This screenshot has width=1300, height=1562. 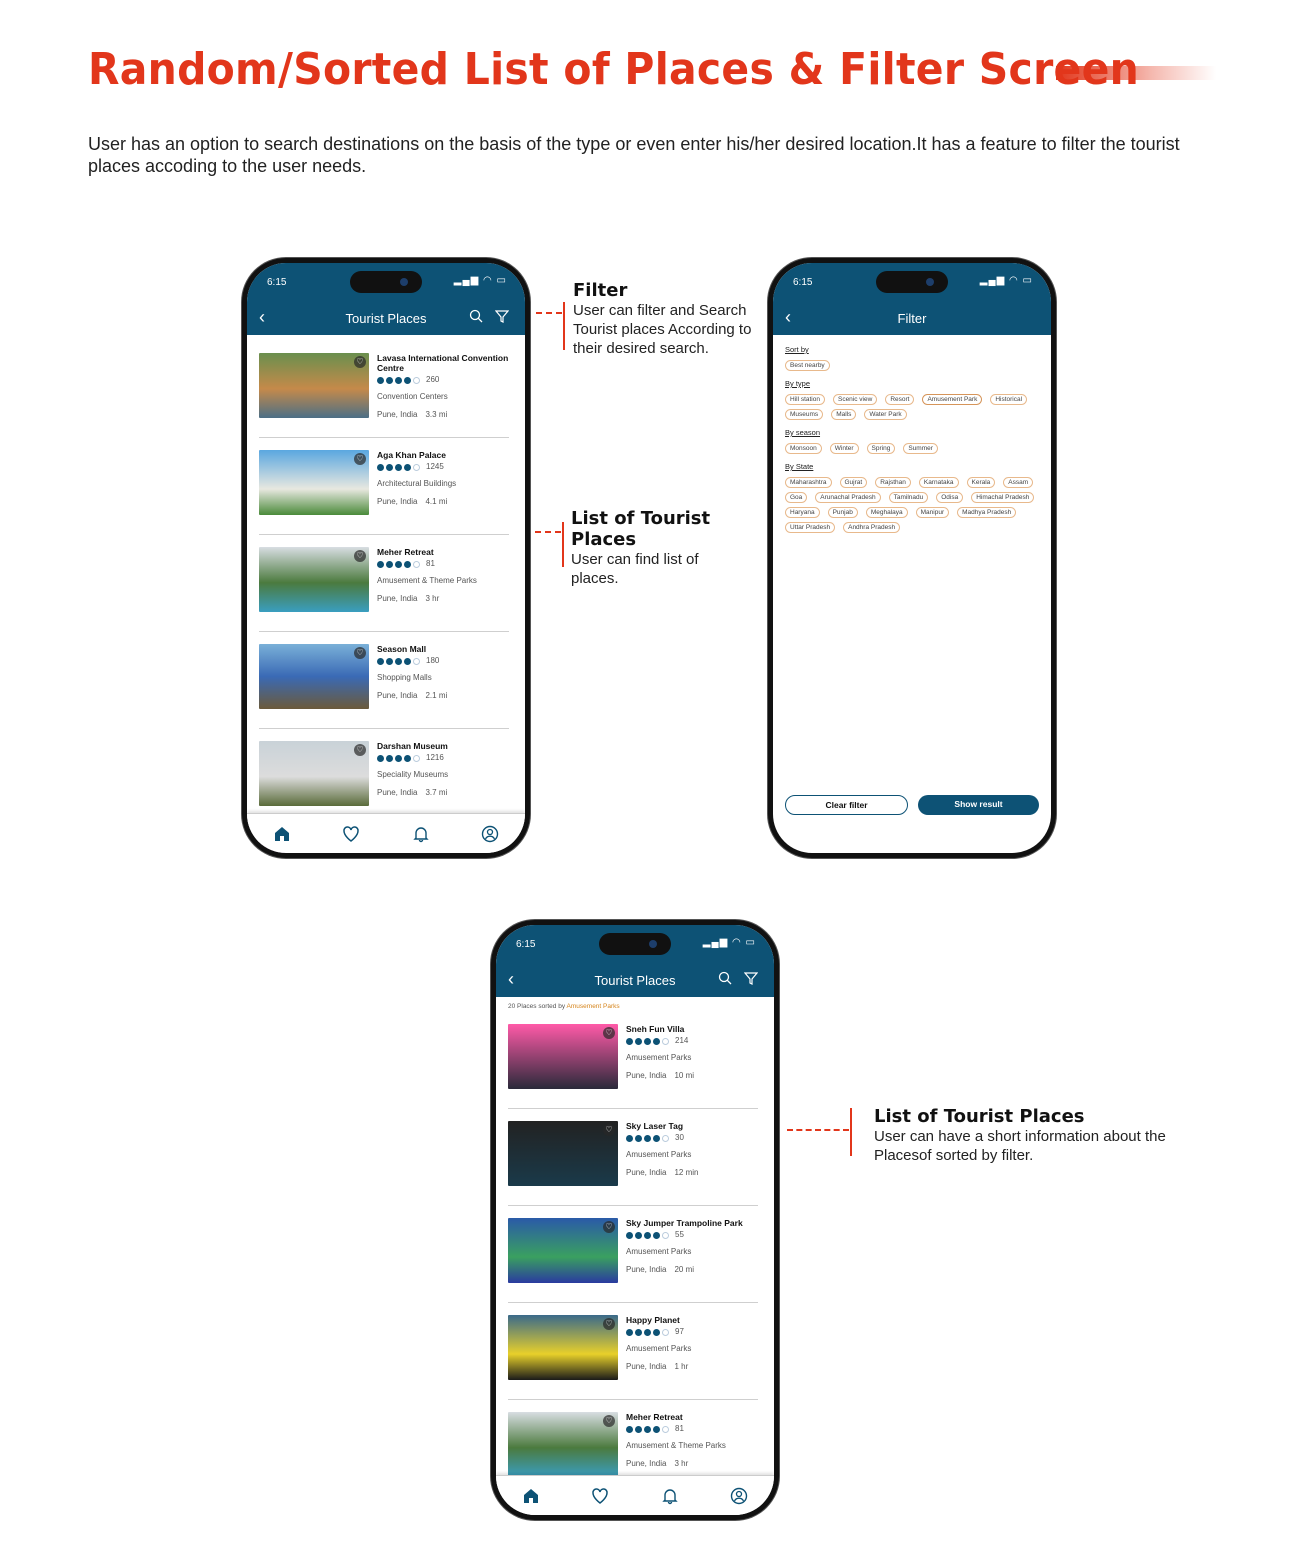 What do you see at coordinates (802, 512) in the screenshot?
I see `filter-chip: Haryana` at bounding box center [802, 512].